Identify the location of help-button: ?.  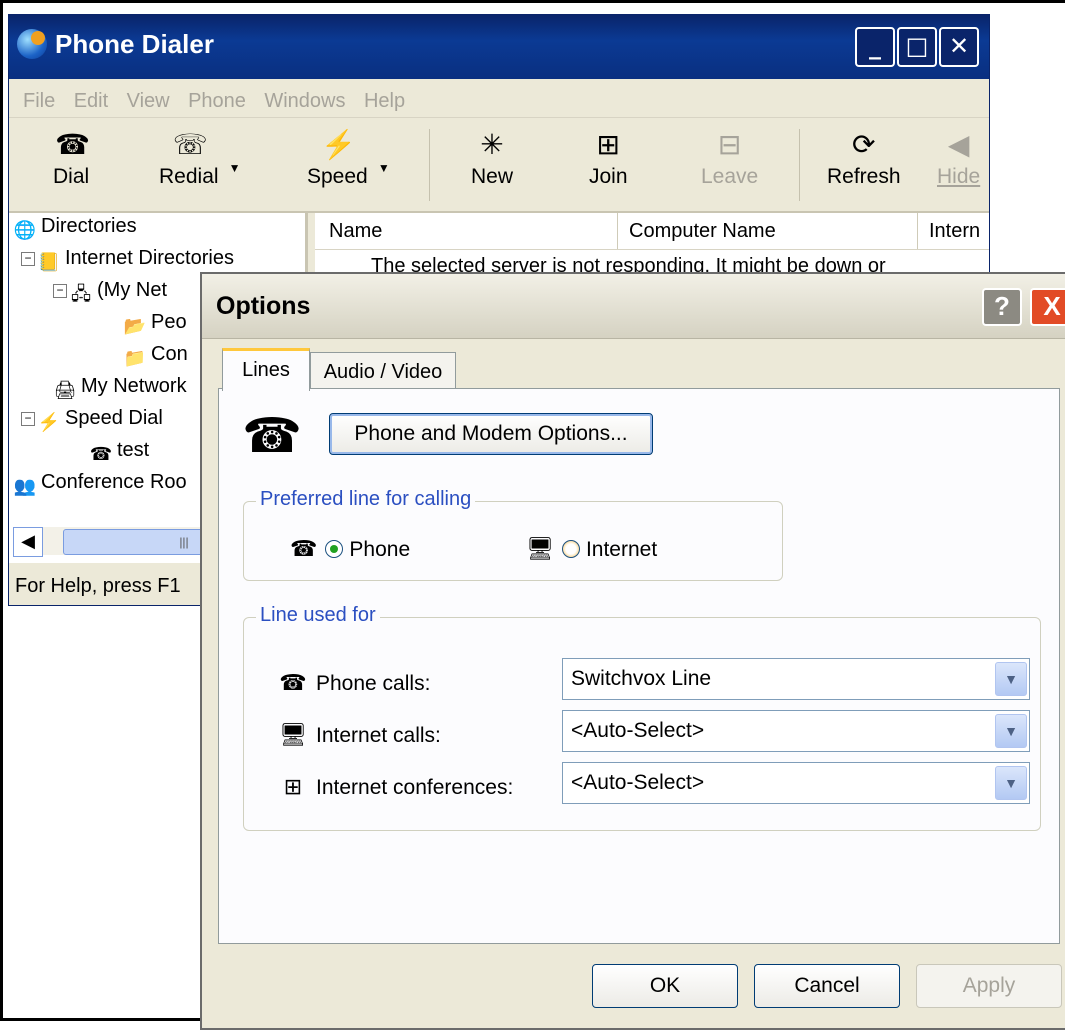
(1002, 307).